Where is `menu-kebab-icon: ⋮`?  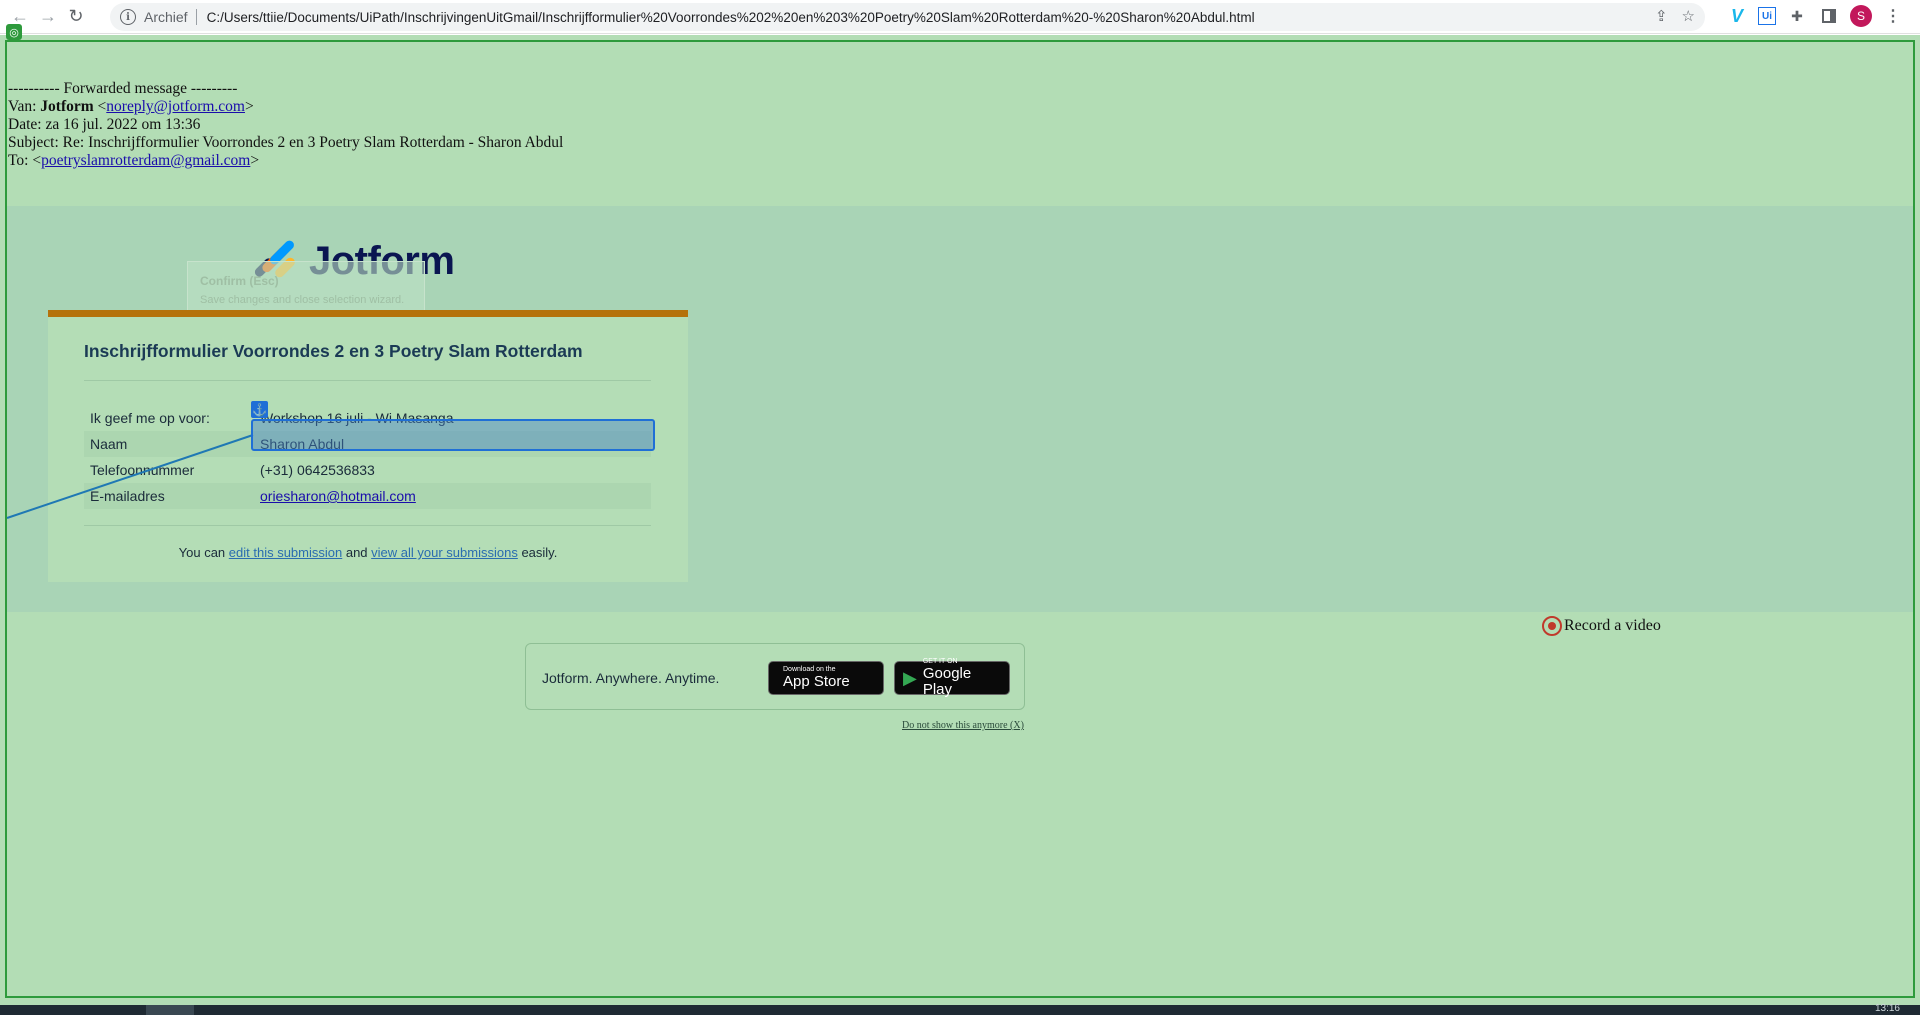
menu-kebab-icon: ⋮ is located at coordinates (1893, 16).